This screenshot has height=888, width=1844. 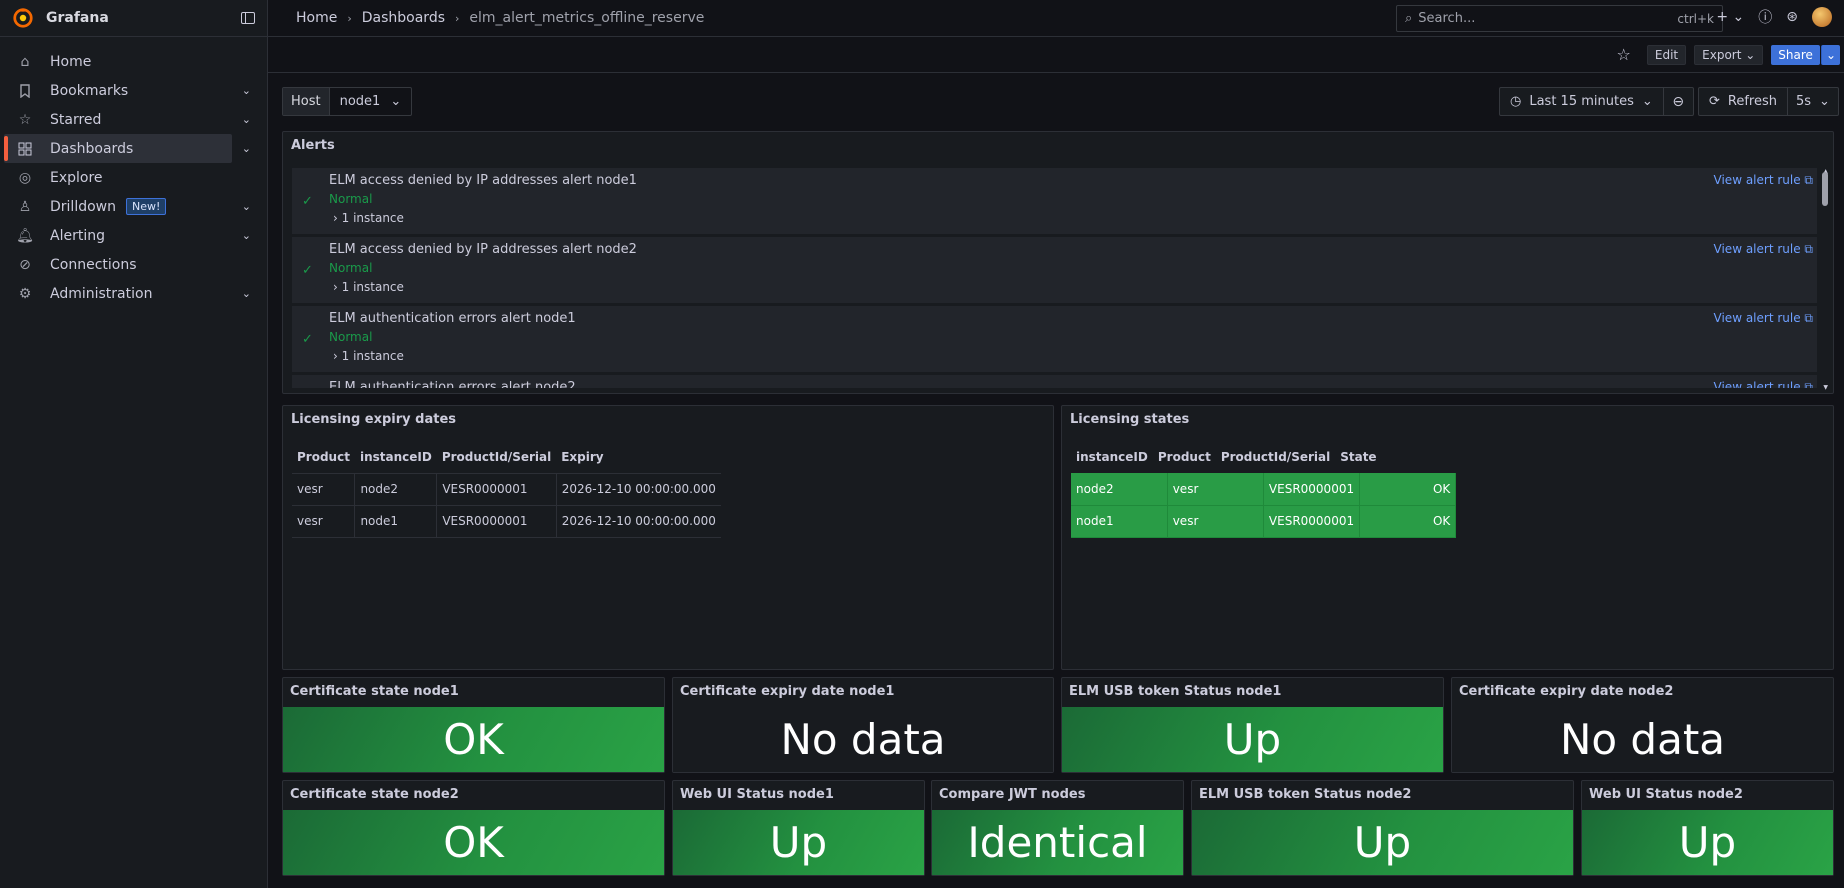 I want to click on column-header: Expiry, so click(x=638, y=458).